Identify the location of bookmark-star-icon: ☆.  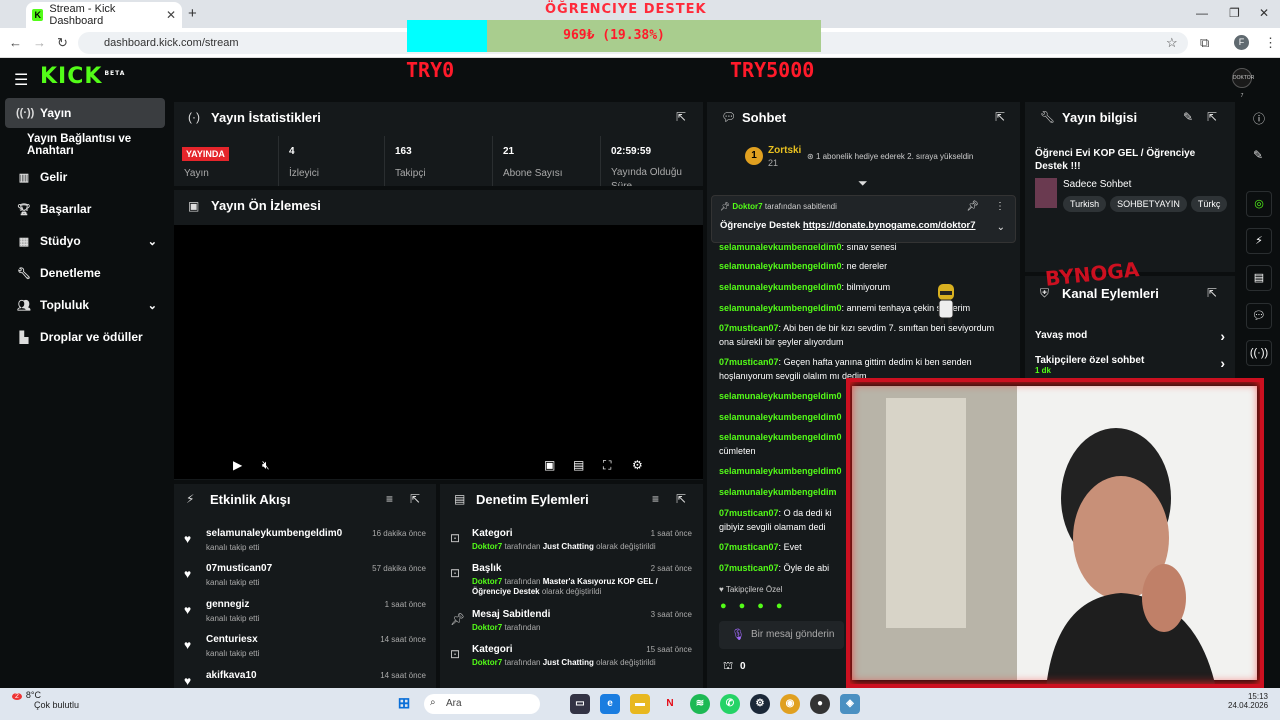
(1172, 43).